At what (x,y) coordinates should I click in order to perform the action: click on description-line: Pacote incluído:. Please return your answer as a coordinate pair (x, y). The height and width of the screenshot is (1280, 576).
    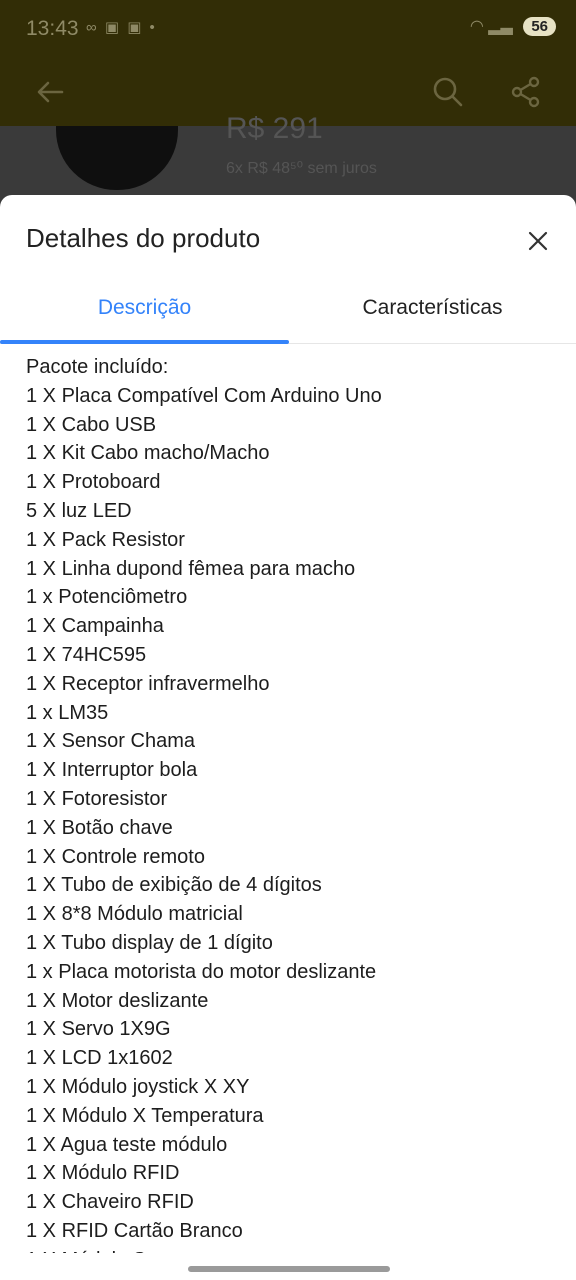
    Looking at the image, I should click on (97, 367).